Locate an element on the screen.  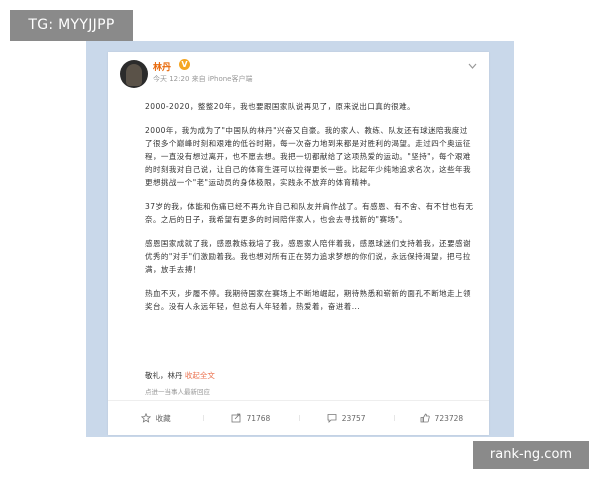
collapse-link: 收起全文 is located at coordinates (200, 375).